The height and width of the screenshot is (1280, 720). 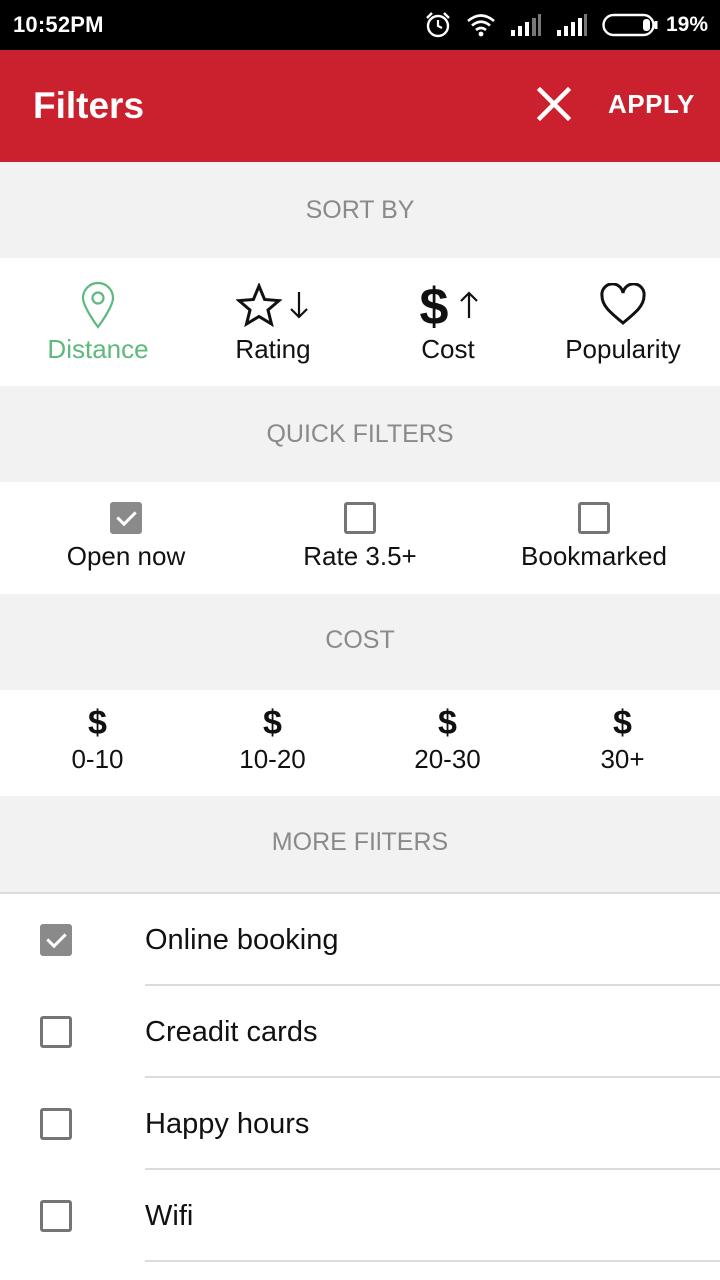 I want to click on alarm-icon, so click(x=438, y=25).